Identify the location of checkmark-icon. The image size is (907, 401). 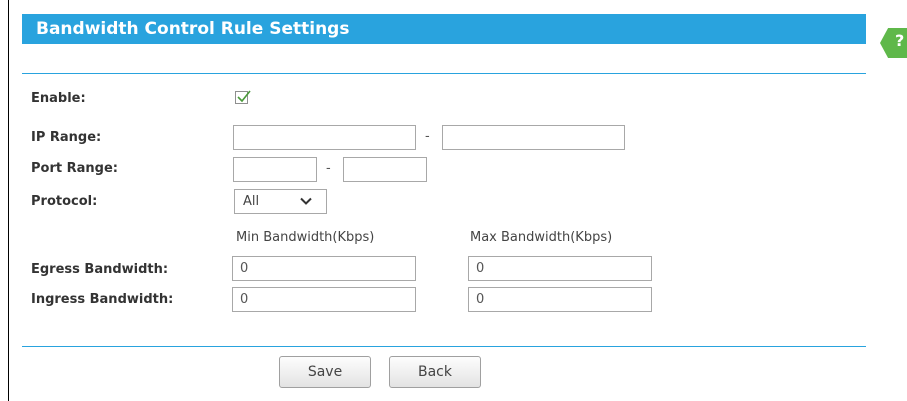
(244, 96).